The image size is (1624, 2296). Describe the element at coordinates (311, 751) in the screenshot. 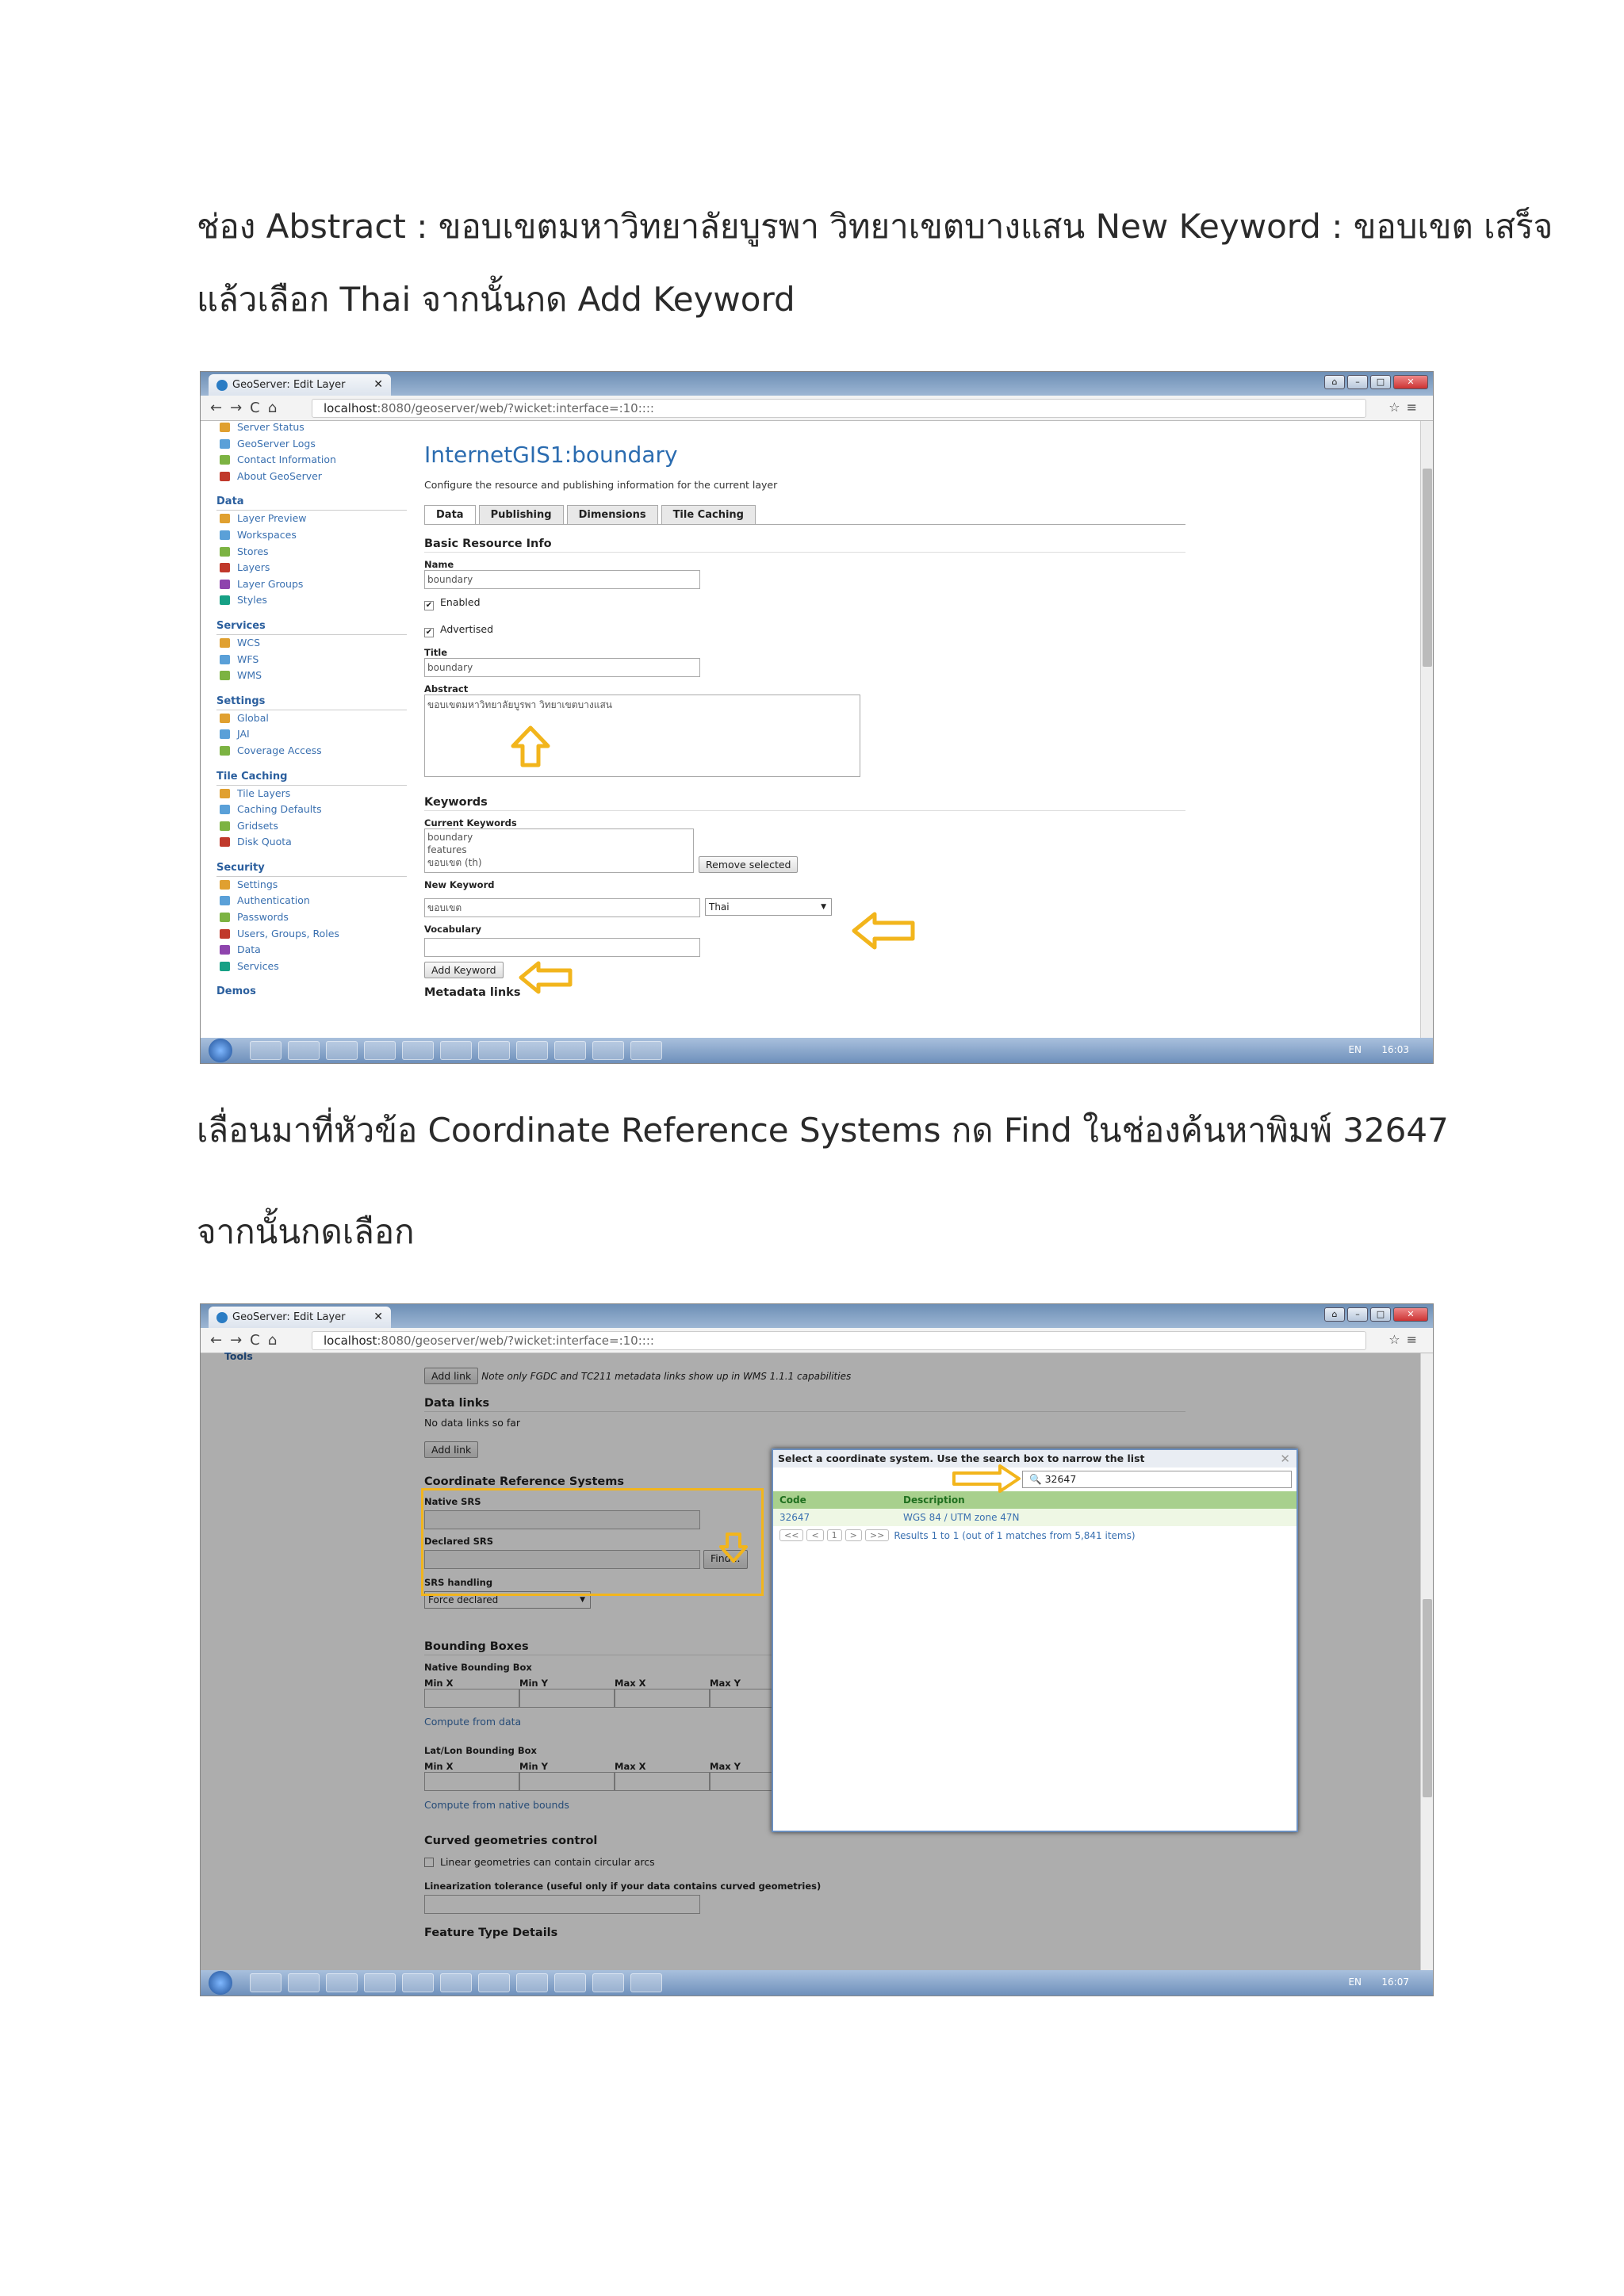

I see `sidebar-item: Coverage Access` at that location.